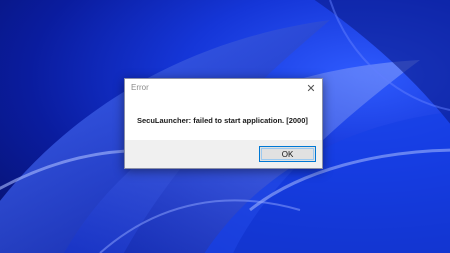 This screenshot has width=450, height=253. I want to click on dialog-footer: OK, so click(223, 154).